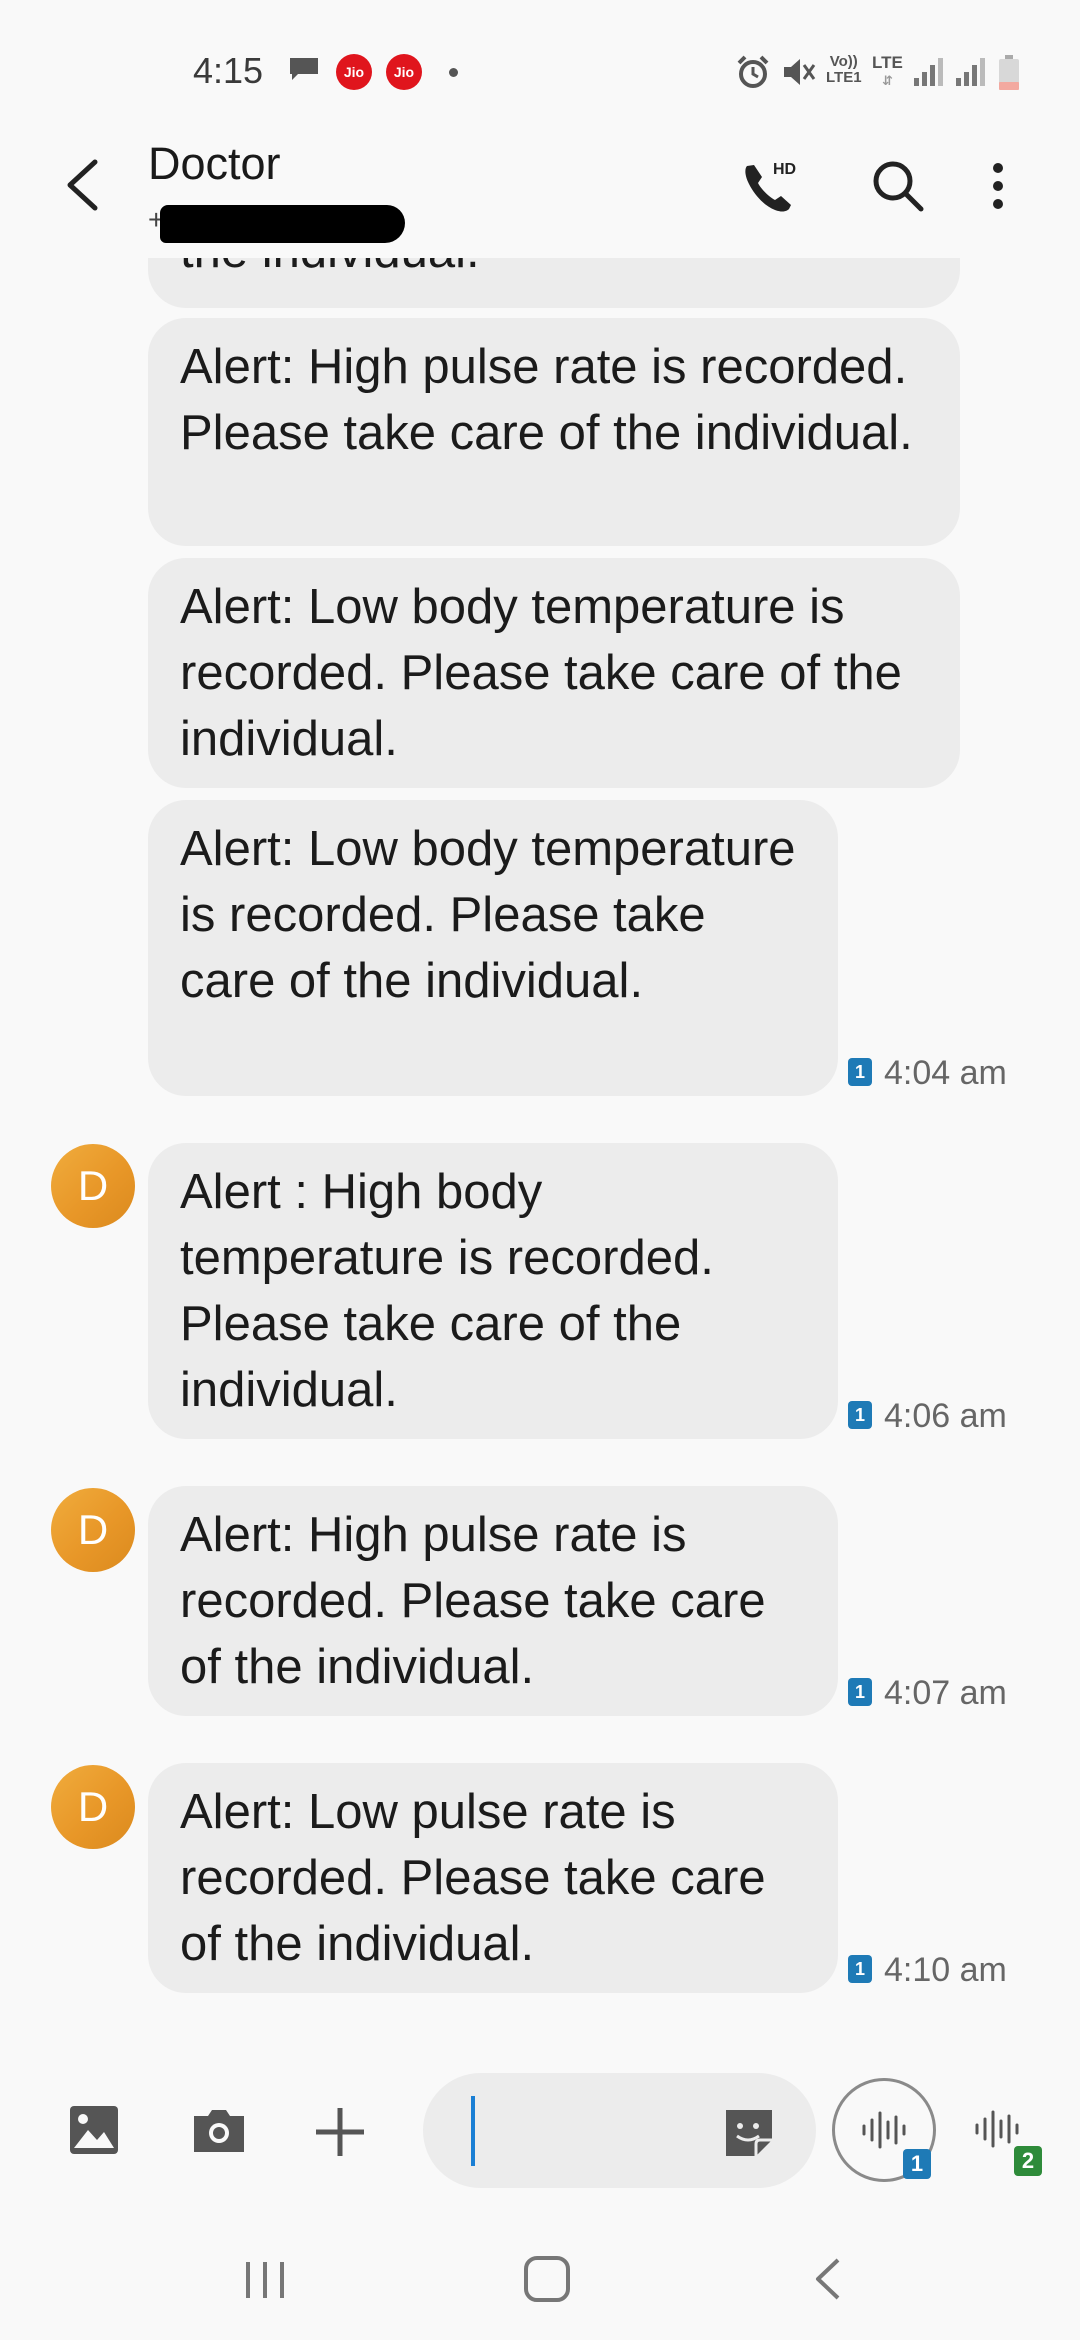  What do you see at coordinates (749, 2132) in the screenshot?
I see `sticker-icon` at bounding box center [749, 2132].